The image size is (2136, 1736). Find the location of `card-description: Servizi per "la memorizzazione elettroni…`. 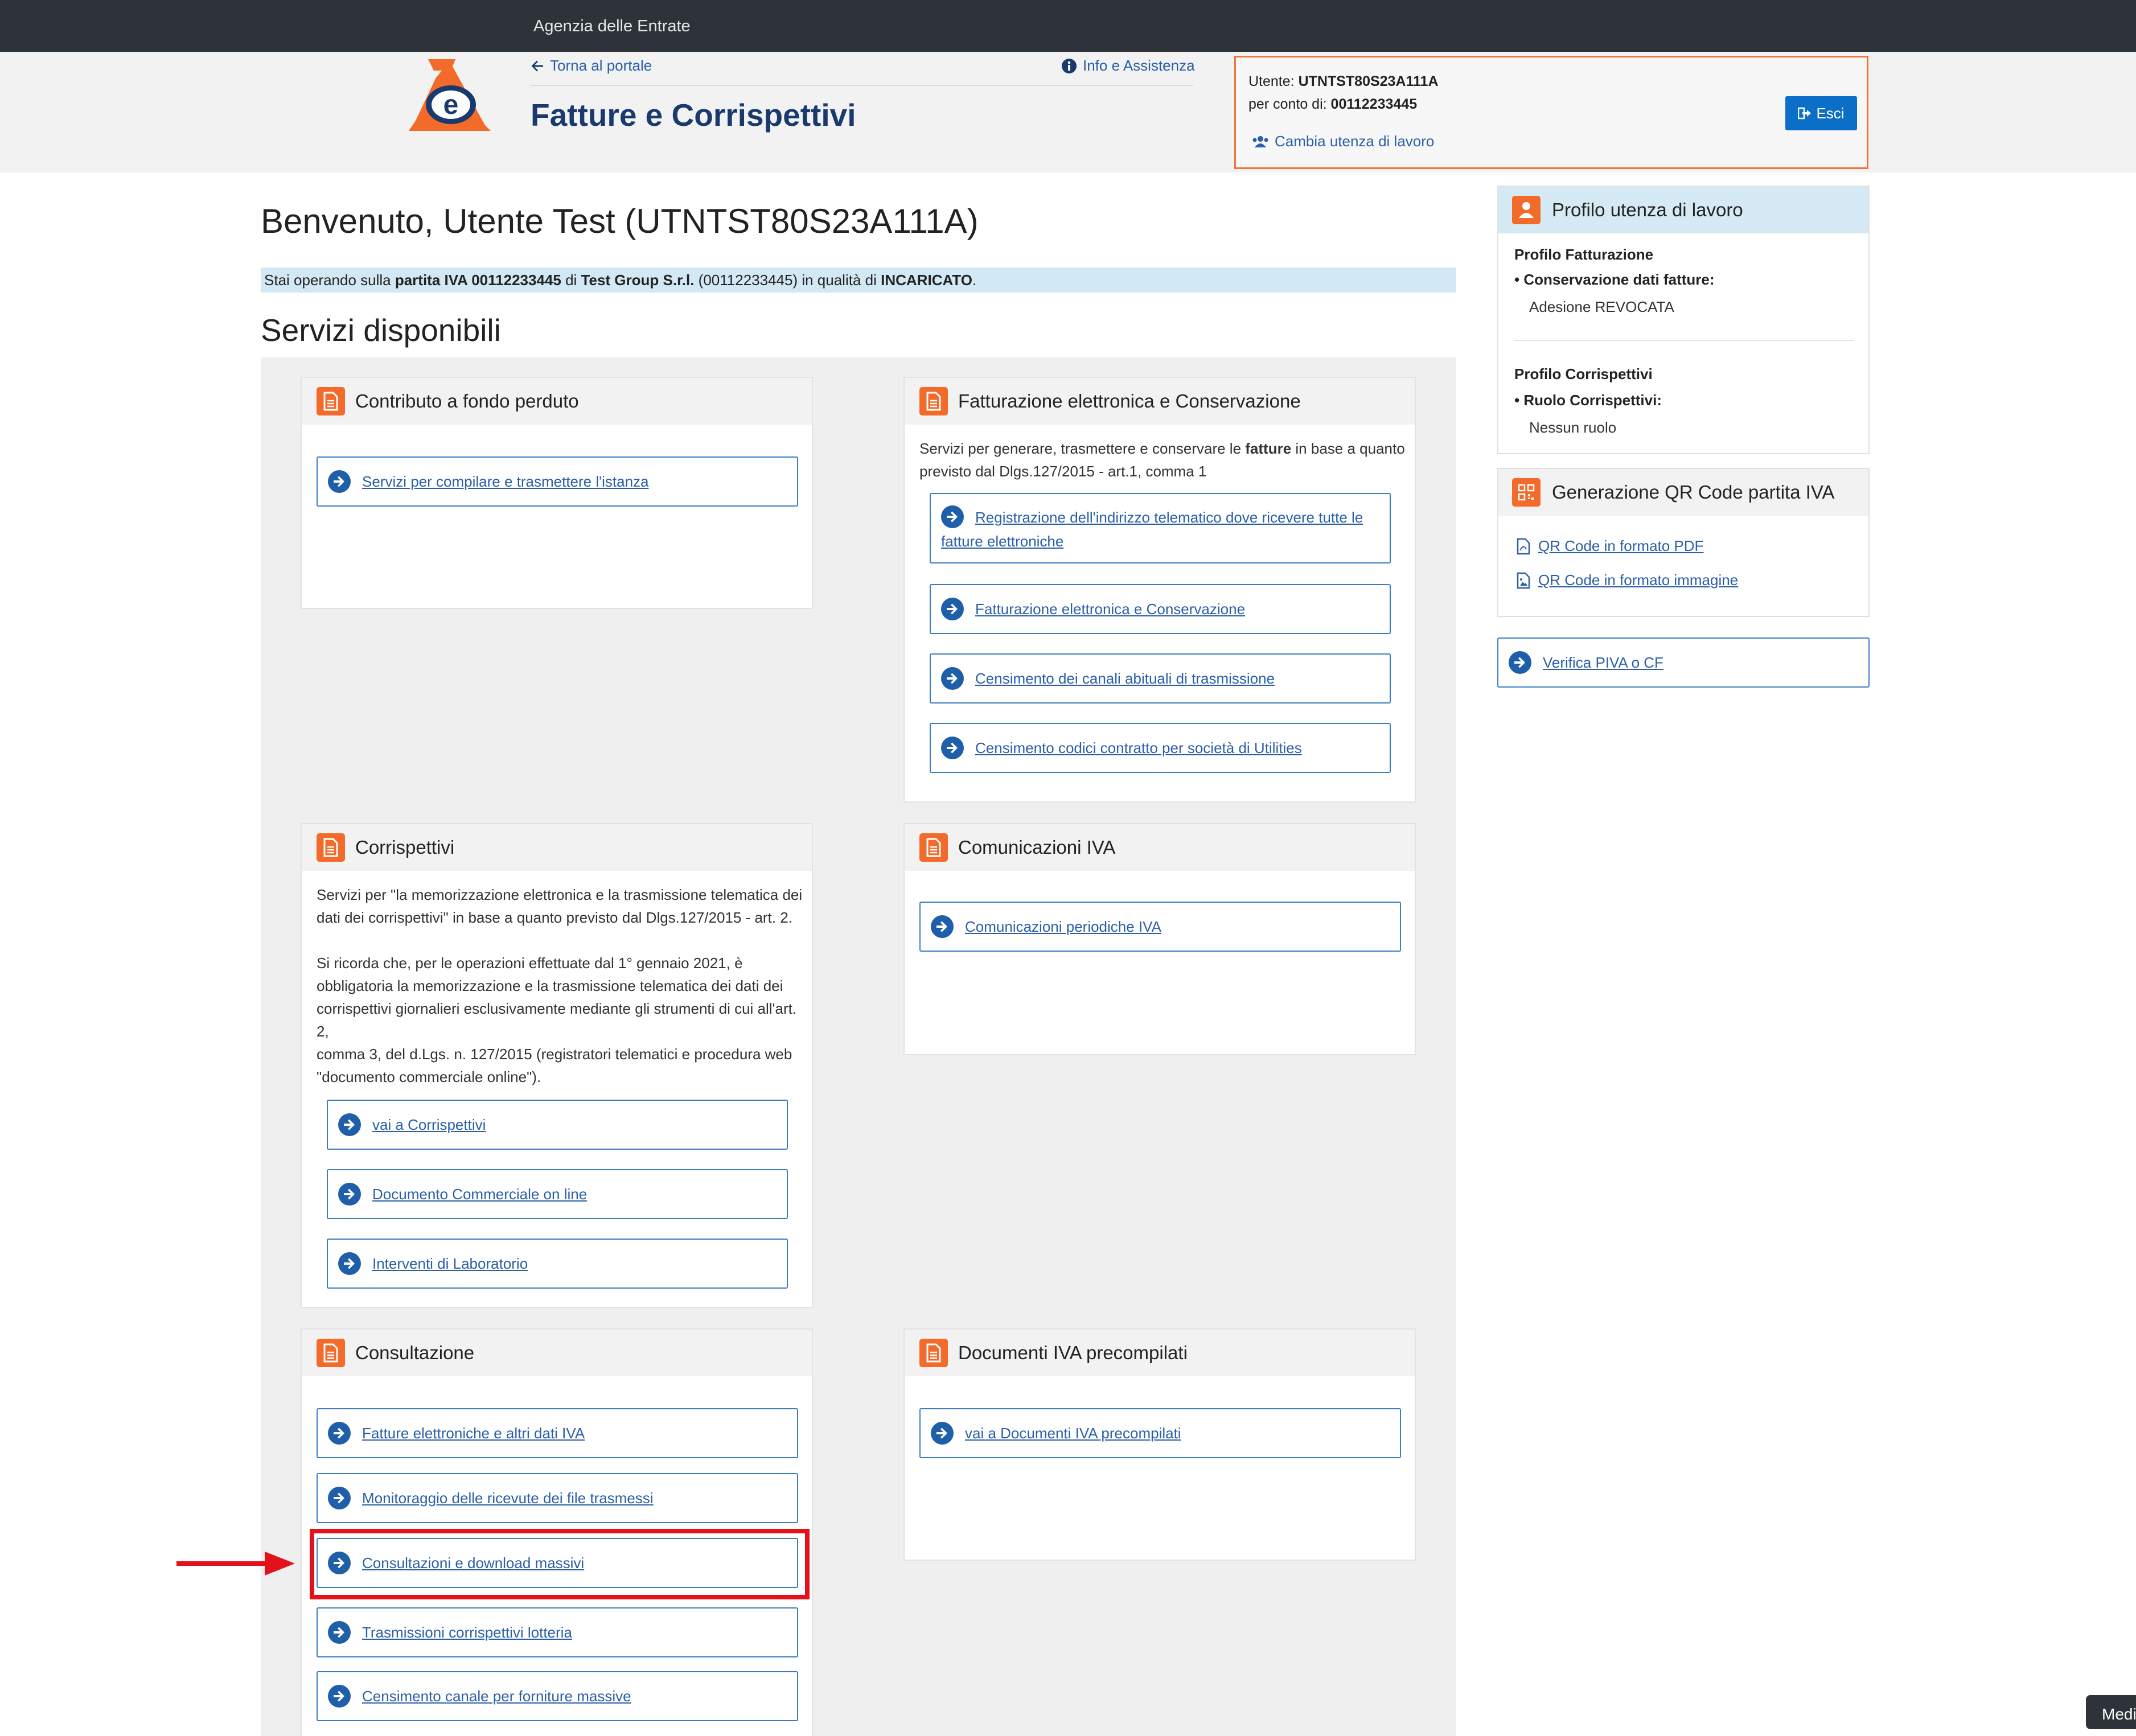

card-description: Servizi per "la memorizzazione elettroni… is located at coordinates (561, 985).